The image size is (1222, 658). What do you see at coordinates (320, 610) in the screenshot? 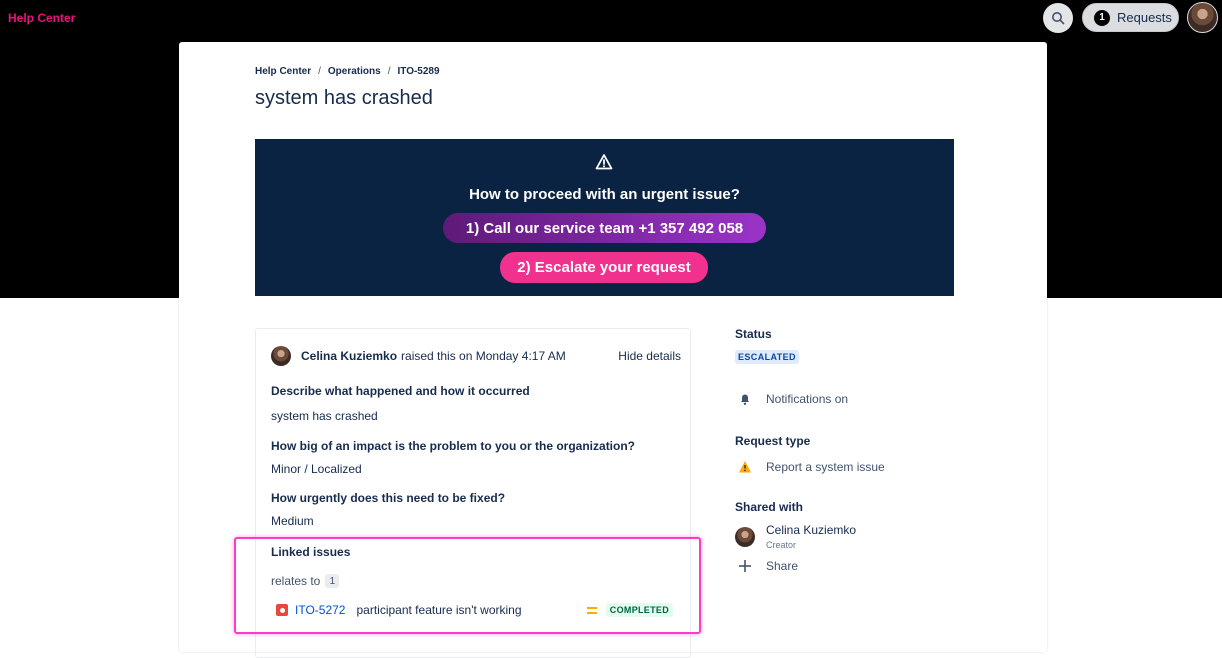
I see `linked-issue-key: ITO-5272` at bounding box center [320, 610].